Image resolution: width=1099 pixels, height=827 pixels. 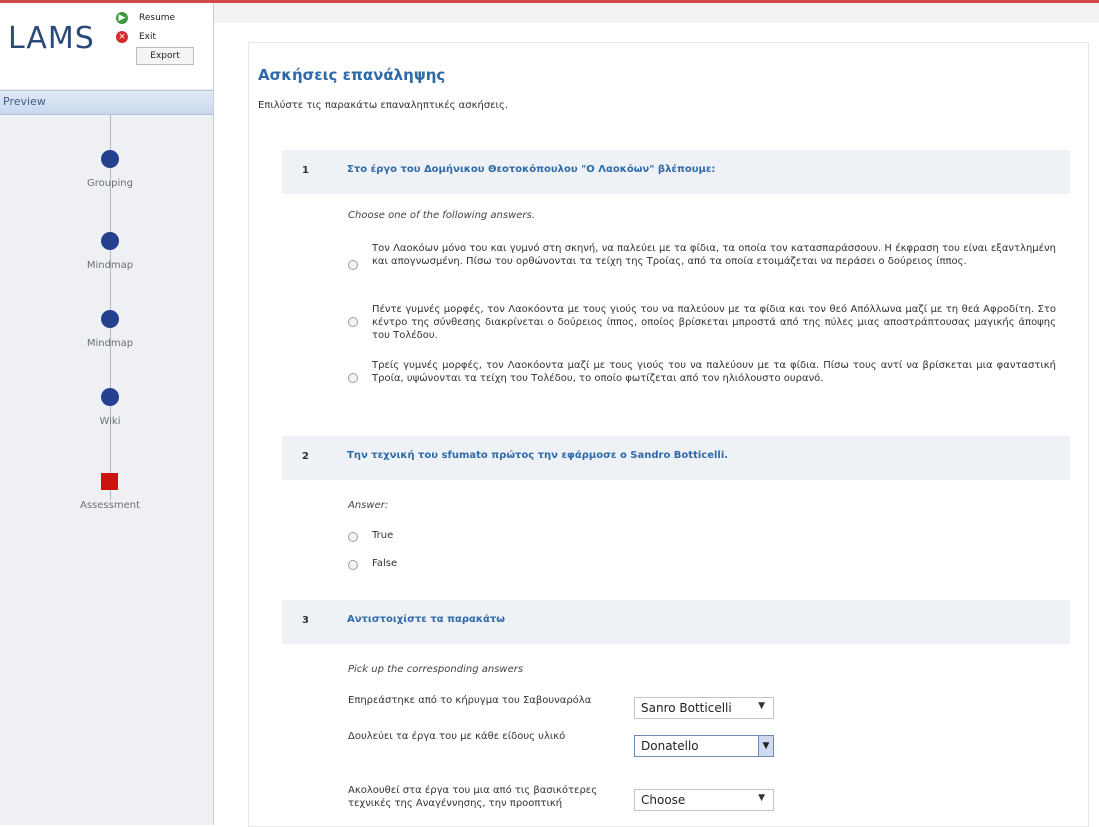 I want to click on sequence-line, so click(x=110, y=307).